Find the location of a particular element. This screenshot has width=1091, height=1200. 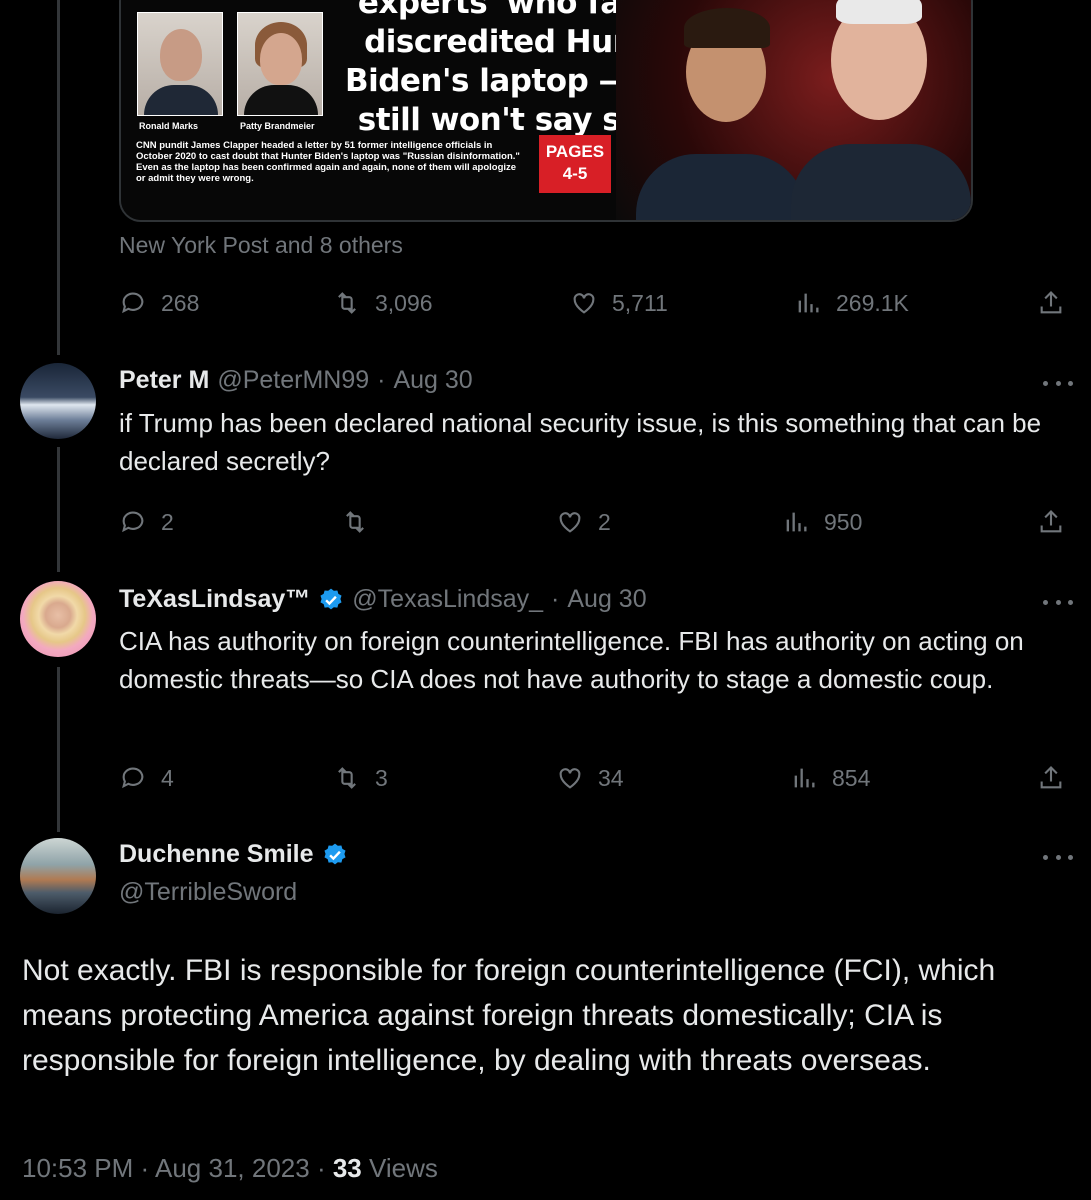

views-count: 854 is located at coordinates (851, 777).